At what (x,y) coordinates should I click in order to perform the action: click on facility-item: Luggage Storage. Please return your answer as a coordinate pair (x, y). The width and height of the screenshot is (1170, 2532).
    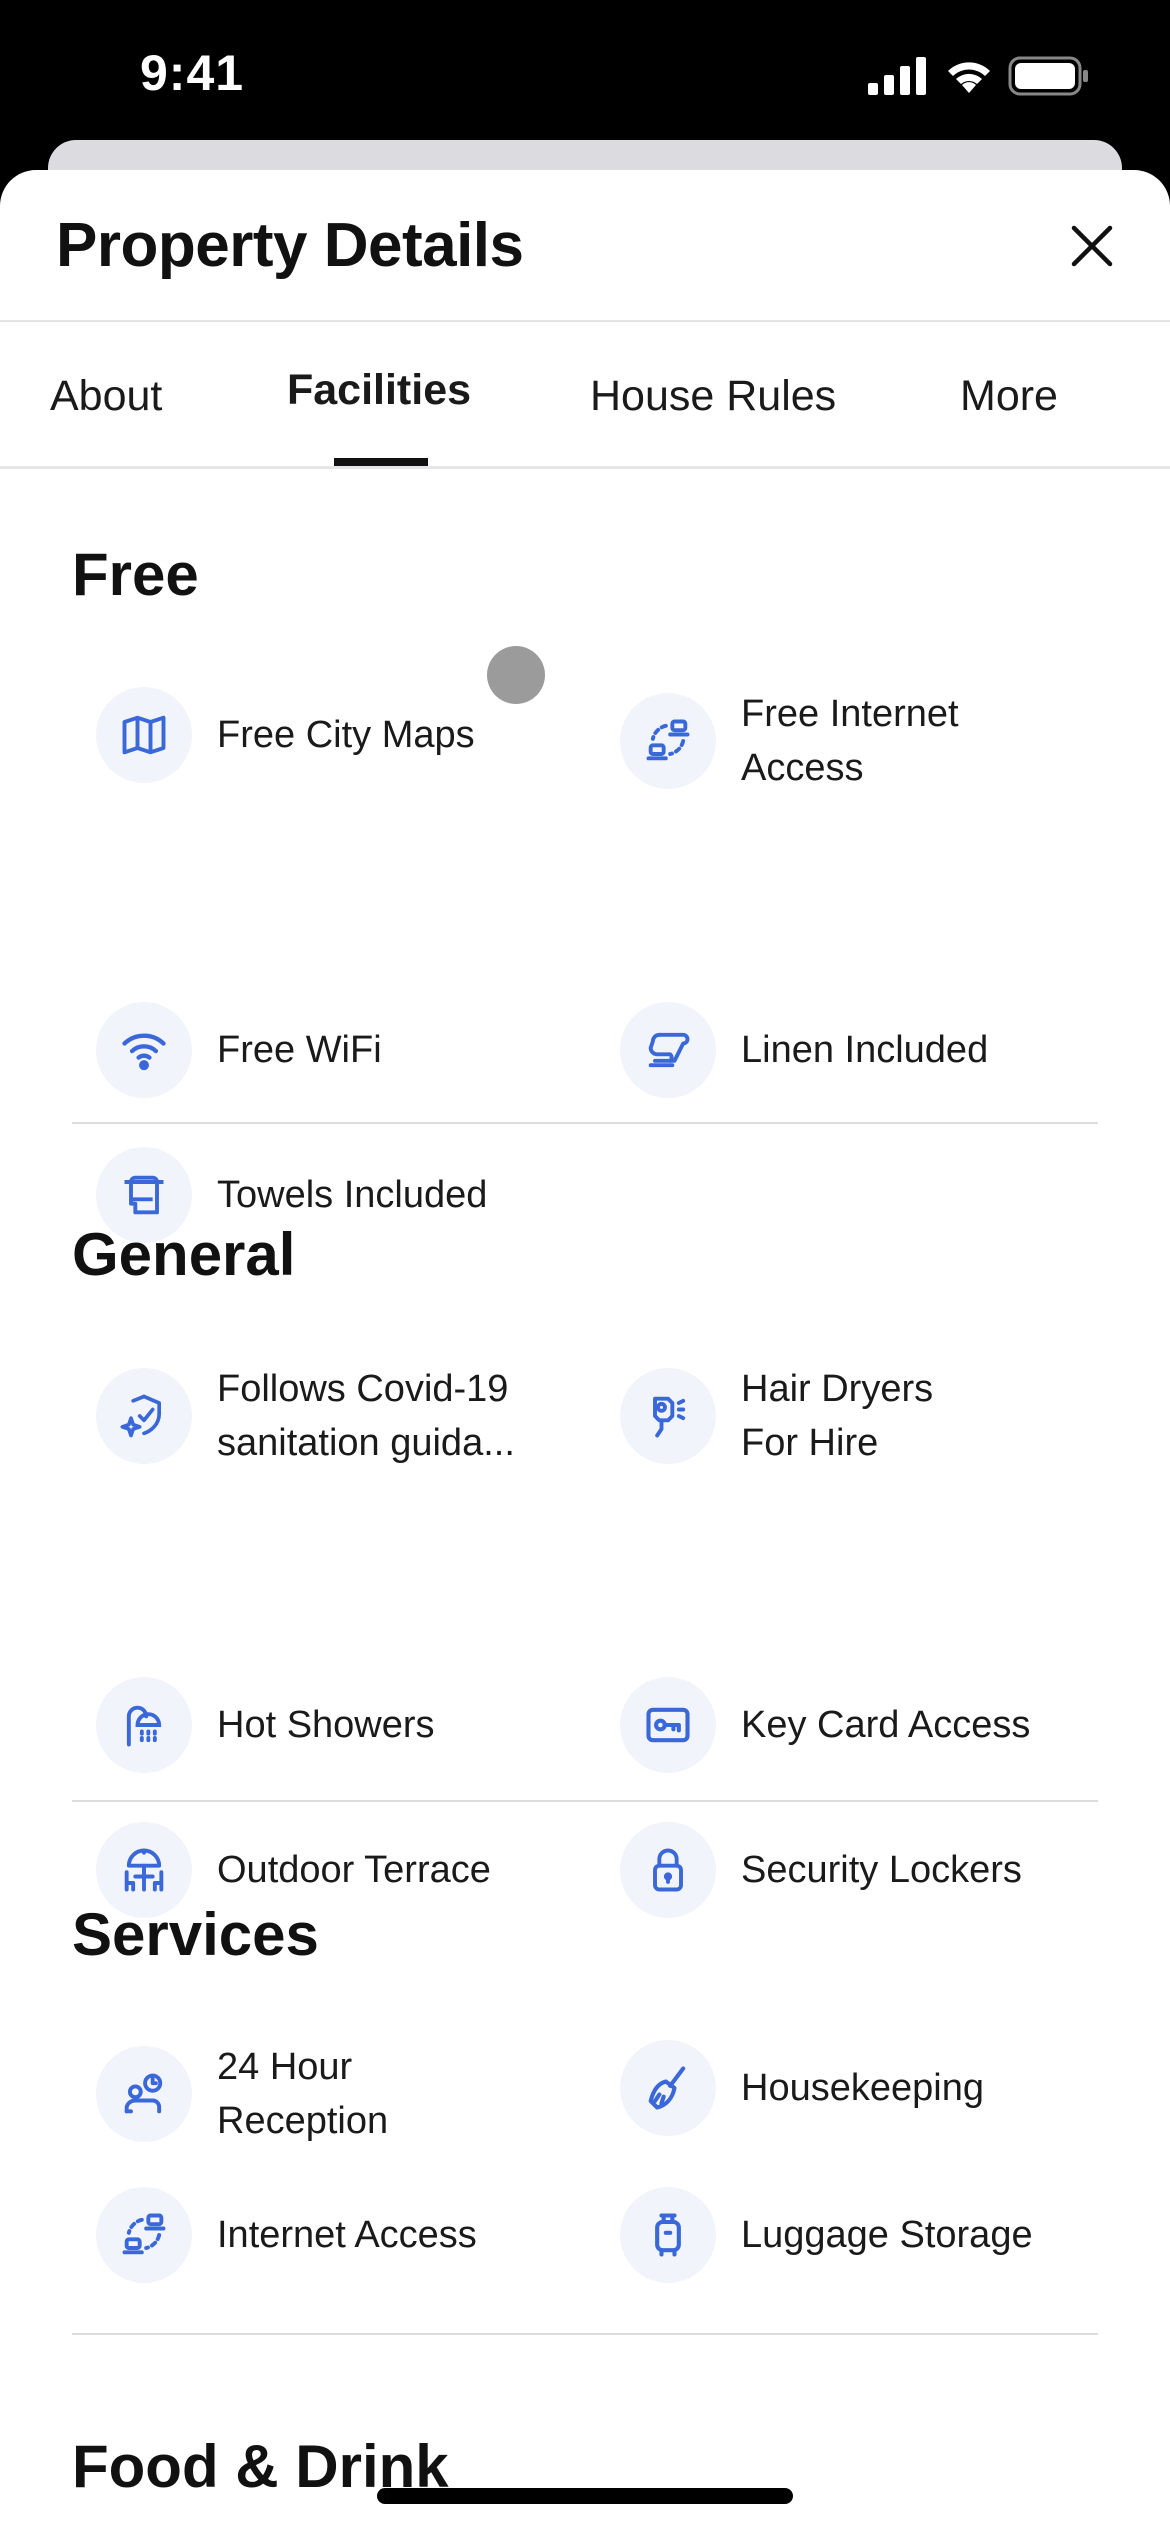
    Looking at the image, I should click on (870, 2235).